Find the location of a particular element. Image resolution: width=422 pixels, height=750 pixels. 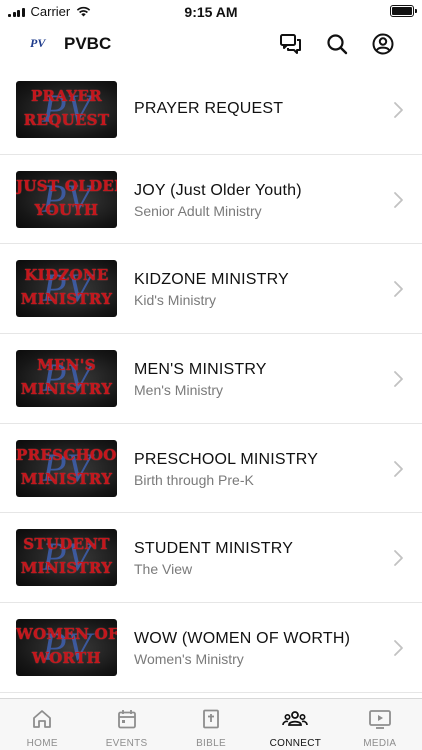

thumbnail-line1: MEN'S is located at coordinates (66, 365).